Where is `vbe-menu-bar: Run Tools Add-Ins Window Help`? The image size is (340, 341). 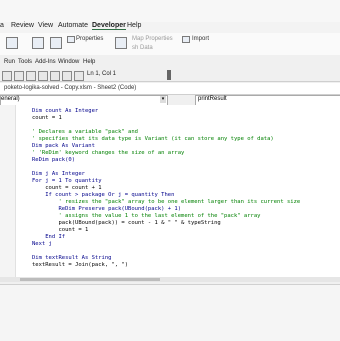
vbe-menu-bar: Run Tools Add-Ins Window Help is located at coordinates (170, 64).